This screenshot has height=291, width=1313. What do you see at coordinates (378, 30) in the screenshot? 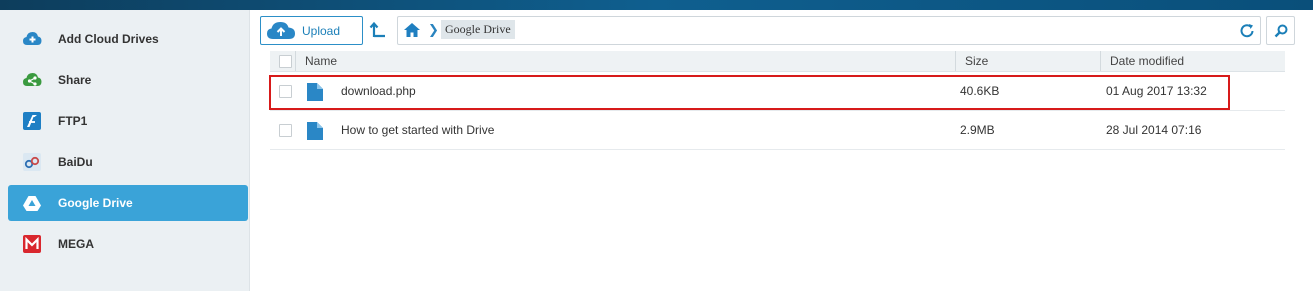
I see `parent-folder-icon` at bounding box center [378, 30].